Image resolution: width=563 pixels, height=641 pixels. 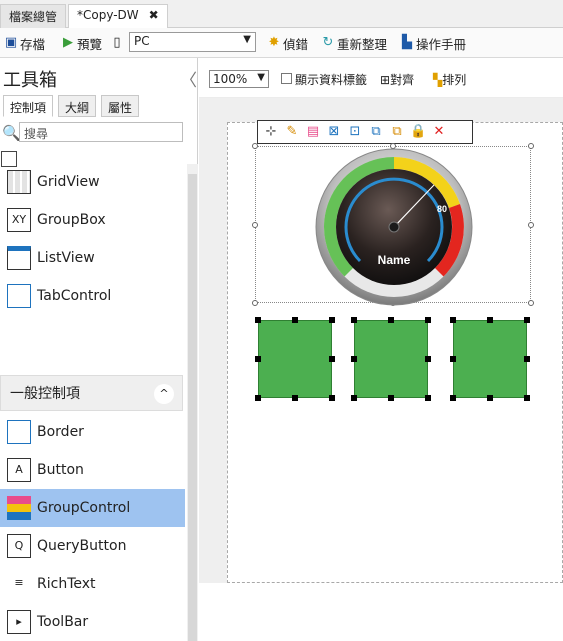 What do you see at coordinates (24, 43) in the screenshot?
I see `save-button: ▣ 存檔` at bounding box center [24, 43].